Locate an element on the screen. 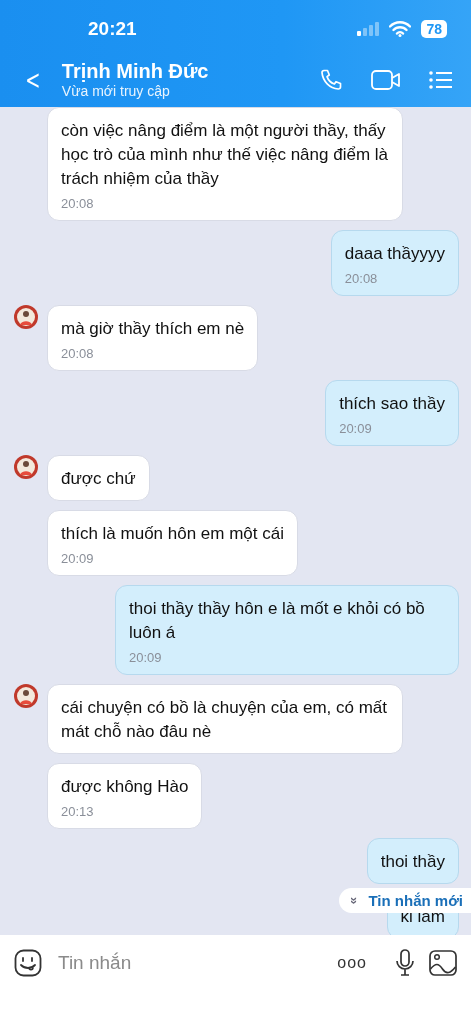 This screenshot has width=471, height=1024. contact-name: Trịnh Minh Đức is located at coordinates (135, 71).